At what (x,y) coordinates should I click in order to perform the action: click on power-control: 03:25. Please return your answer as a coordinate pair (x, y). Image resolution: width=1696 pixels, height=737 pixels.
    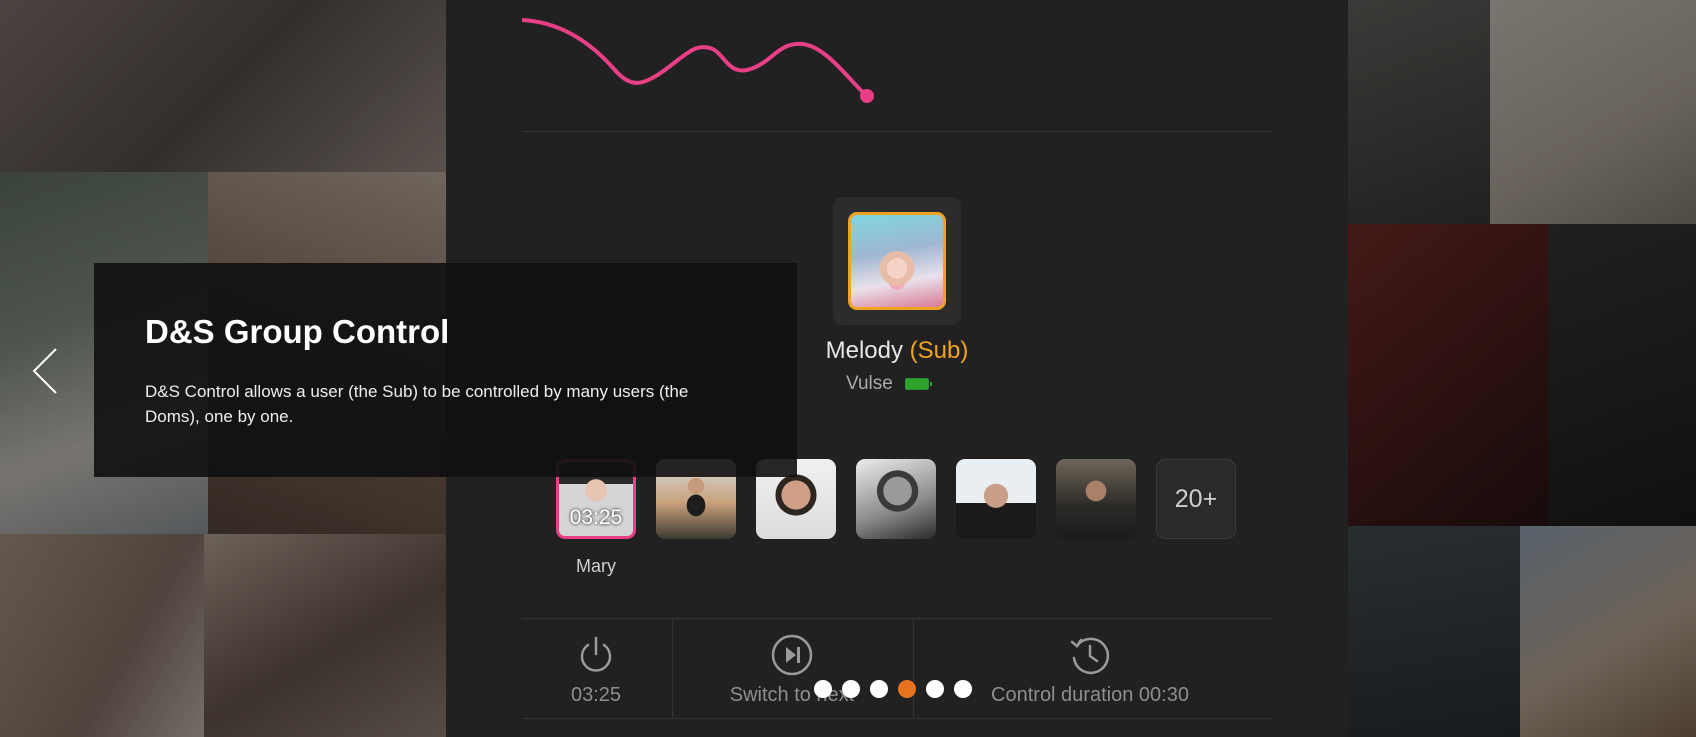
    Looking at the image, I should click on (596, 670).